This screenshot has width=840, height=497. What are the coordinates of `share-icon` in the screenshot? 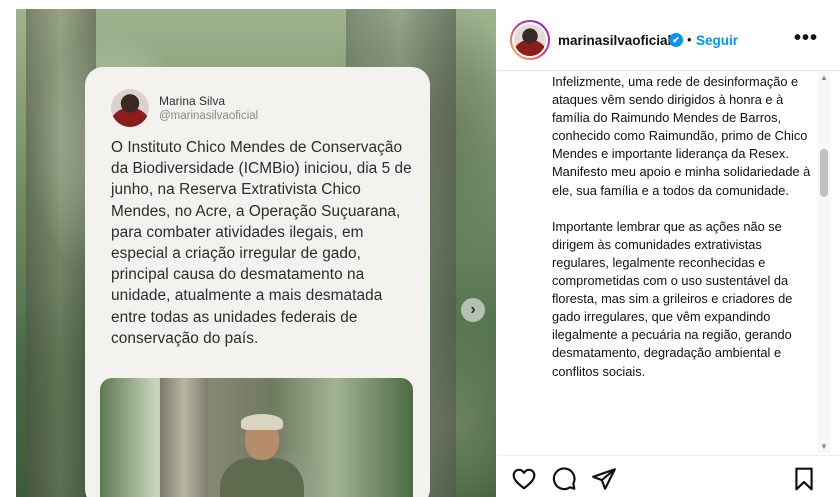 It's located at (604, 479).